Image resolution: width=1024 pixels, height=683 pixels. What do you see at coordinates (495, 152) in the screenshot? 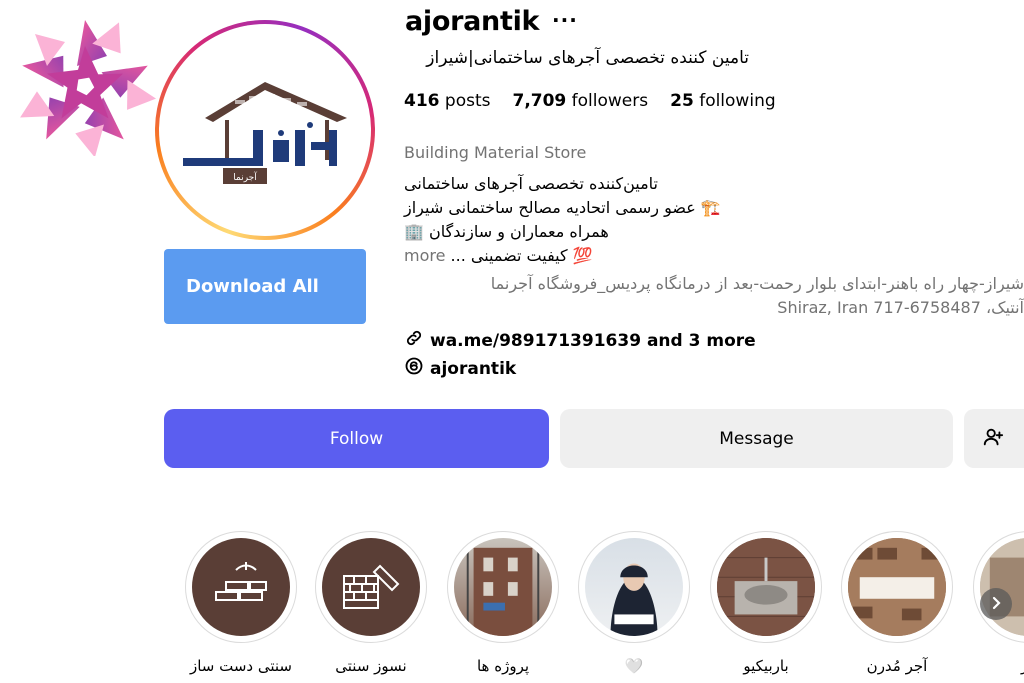
I see `profile-category: Building Material Store` at bounding box center [495, 152].